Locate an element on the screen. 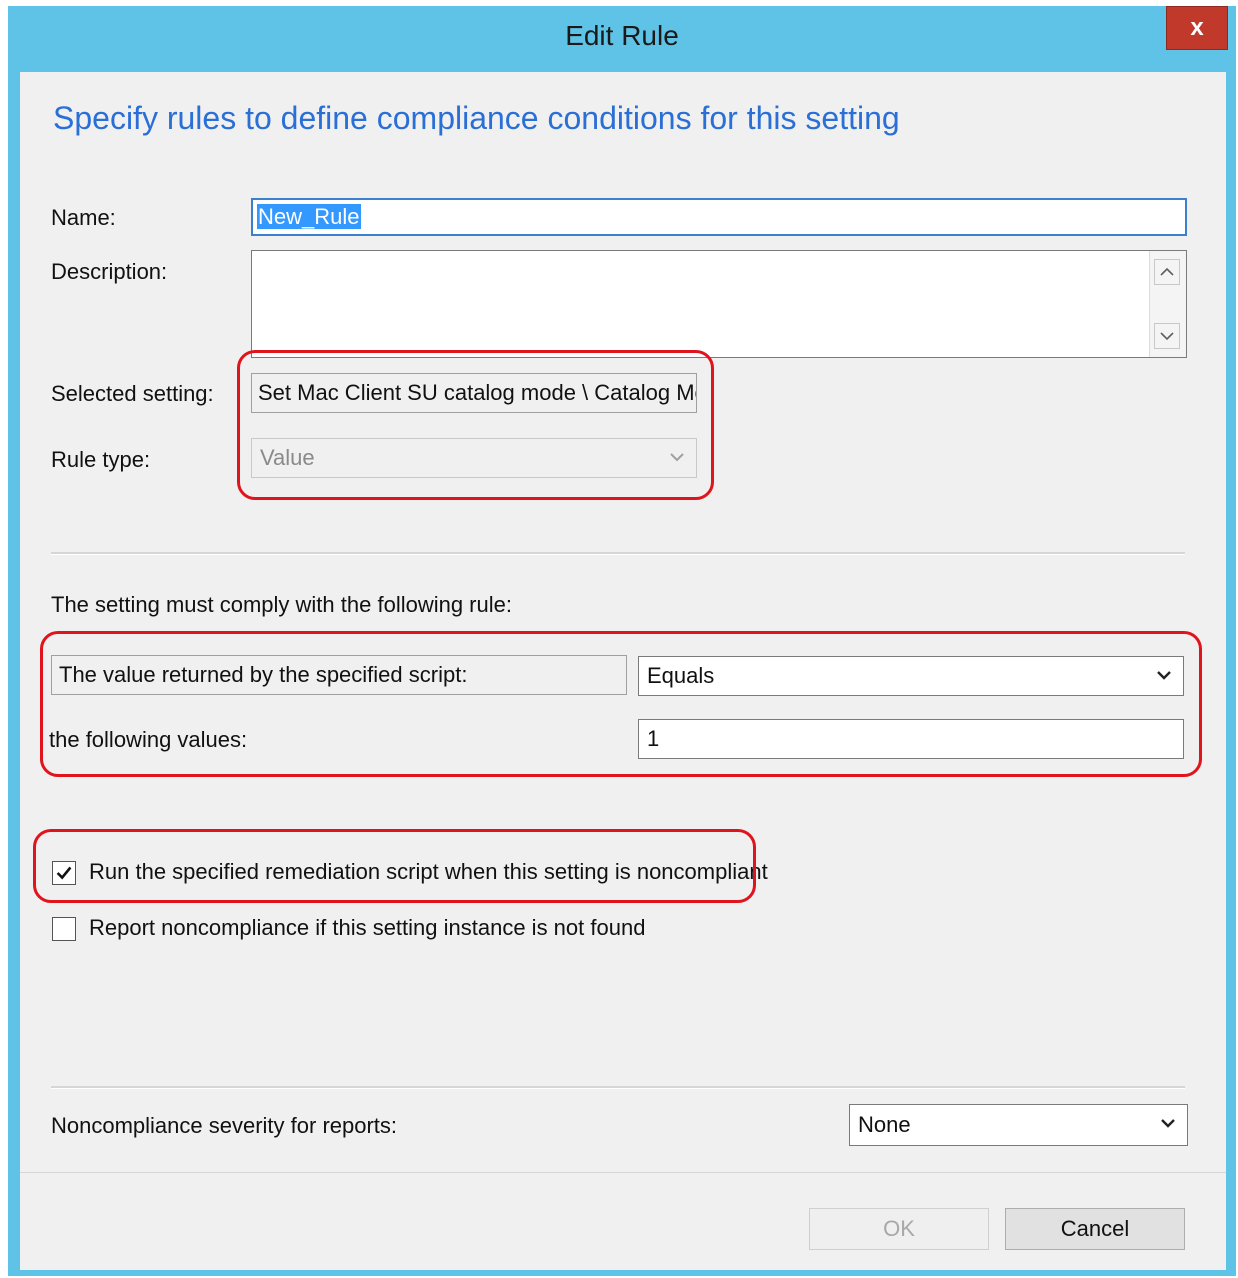 This screenshot has width=1238, height=1278. window-title: Edit Rule is located at coordinates (622, 35).